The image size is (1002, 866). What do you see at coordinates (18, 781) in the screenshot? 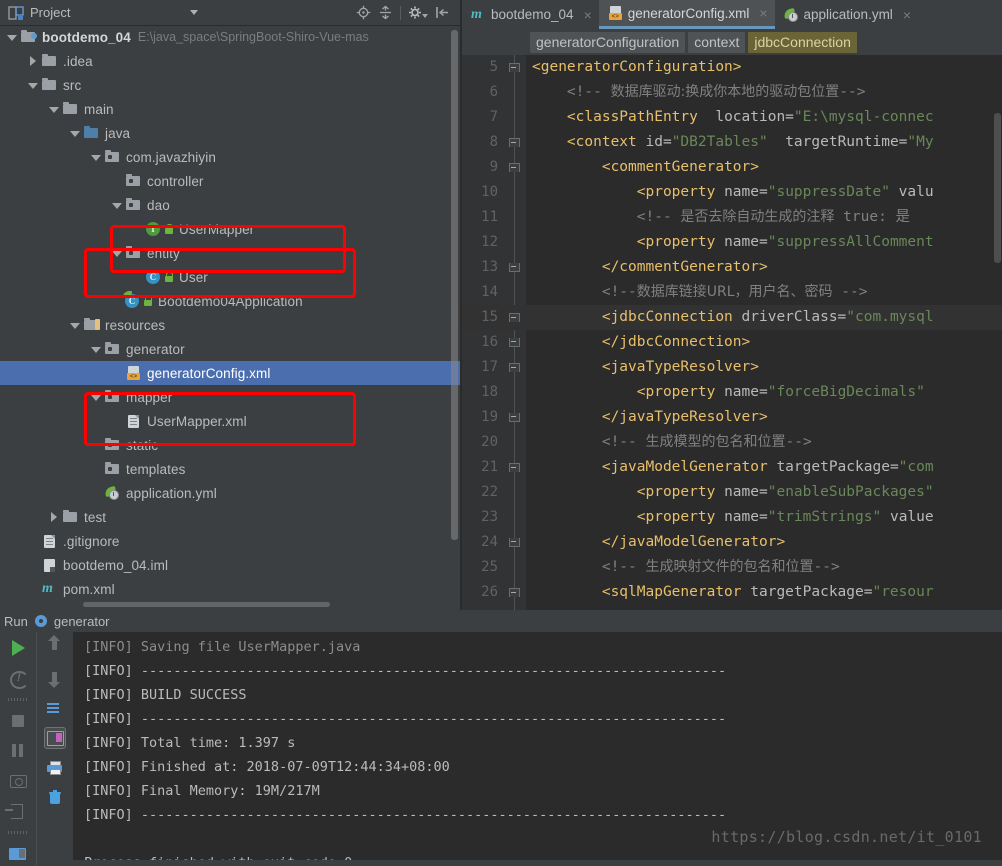
I see `dump-threads-icon` at bounding box center [18, 781].